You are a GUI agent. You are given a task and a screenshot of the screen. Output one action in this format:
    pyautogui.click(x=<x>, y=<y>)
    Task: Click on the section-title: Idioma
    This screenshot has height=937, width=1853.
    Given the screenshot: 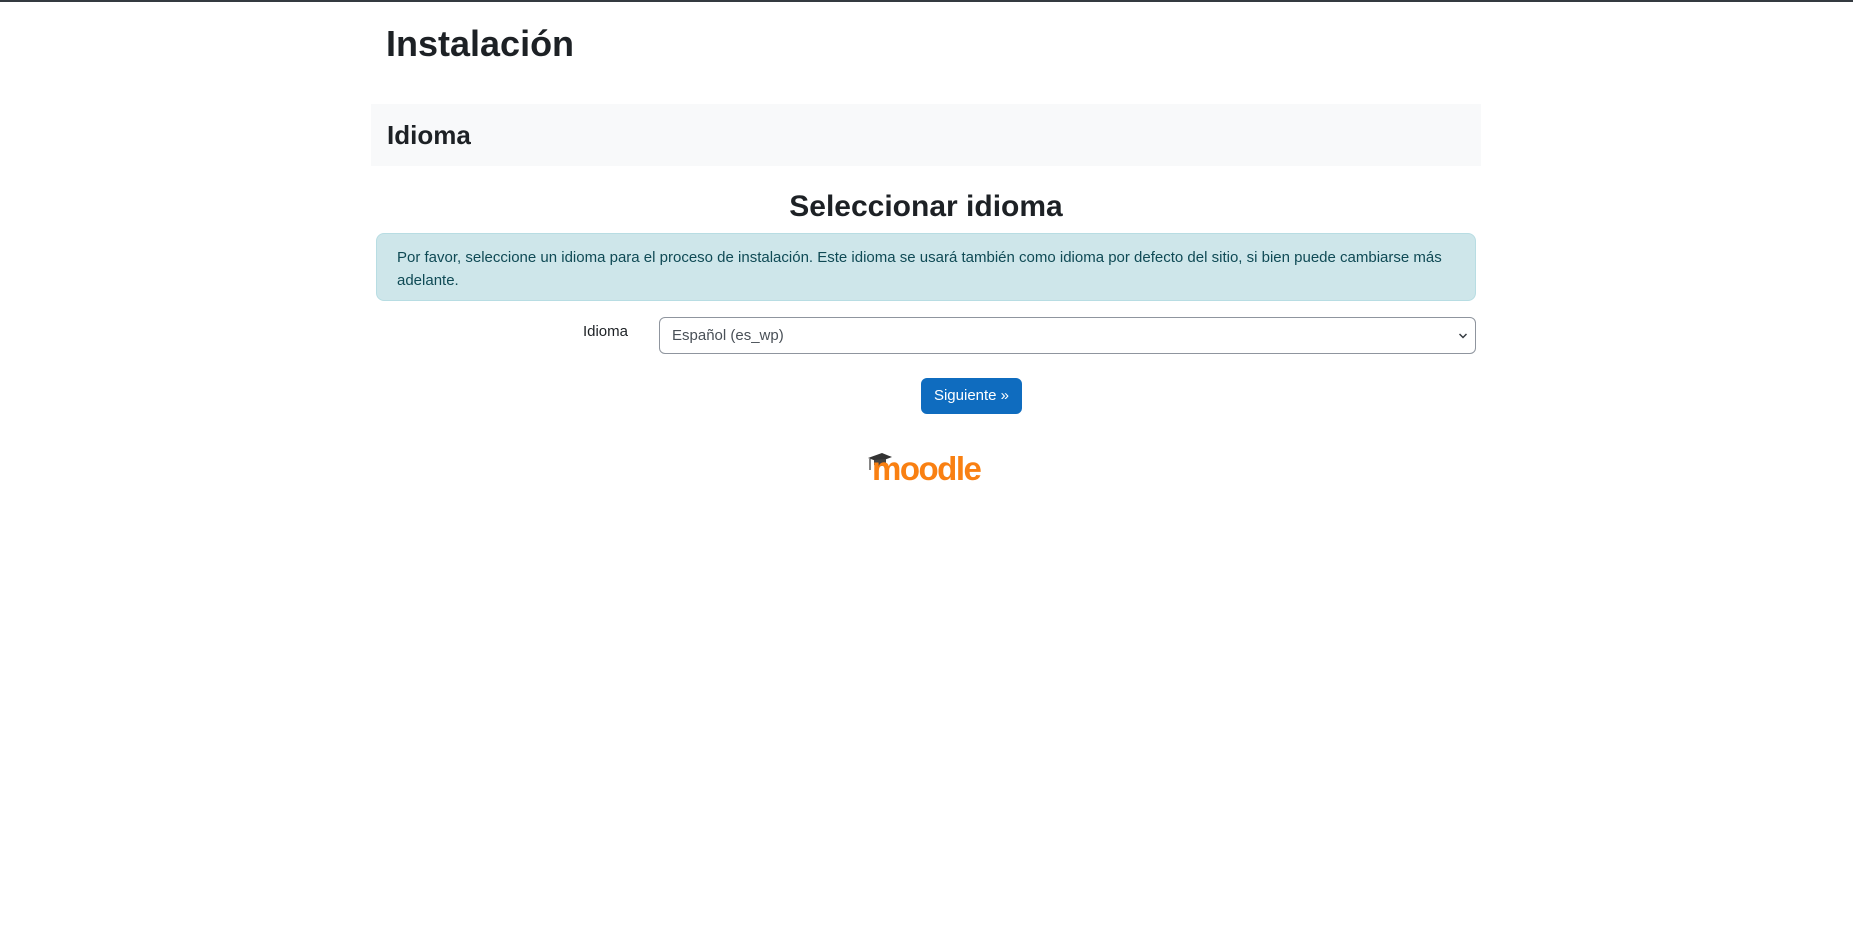 What is the action you would take?
    pyautogui.click(x=429, y=135)
    